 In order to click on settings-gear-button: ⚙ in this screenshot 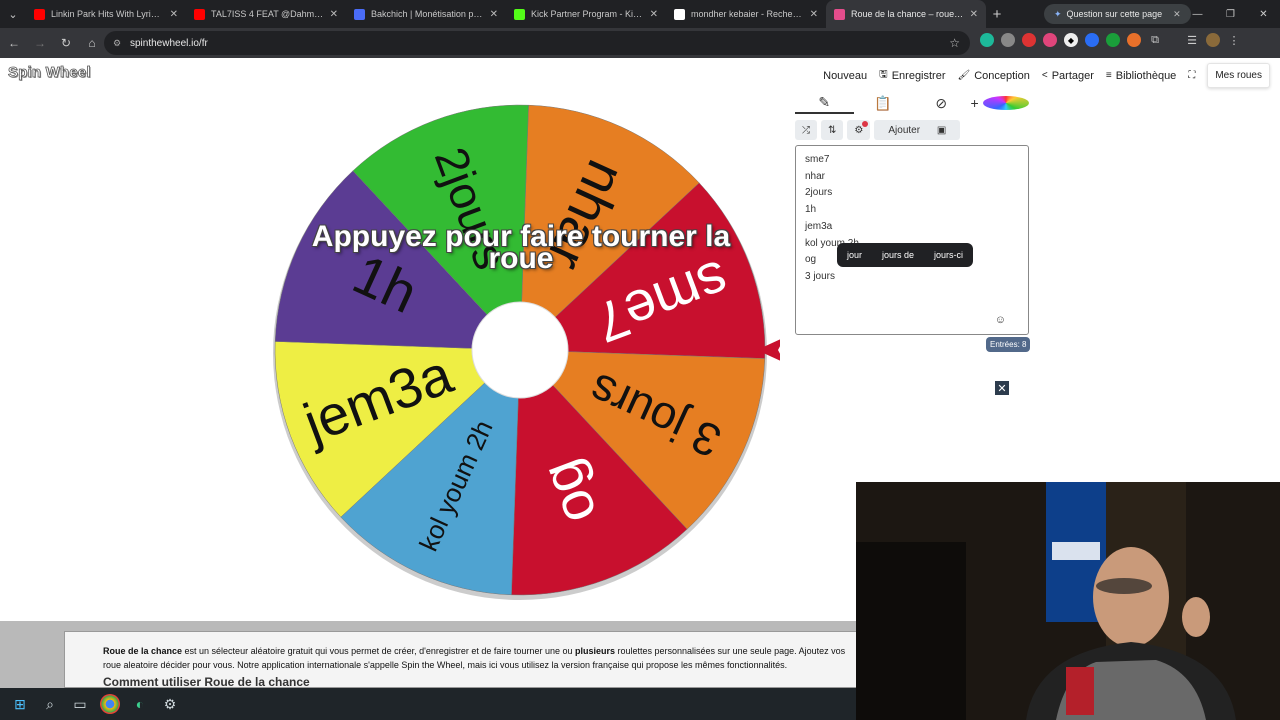, I will do `click(859, 130)`.